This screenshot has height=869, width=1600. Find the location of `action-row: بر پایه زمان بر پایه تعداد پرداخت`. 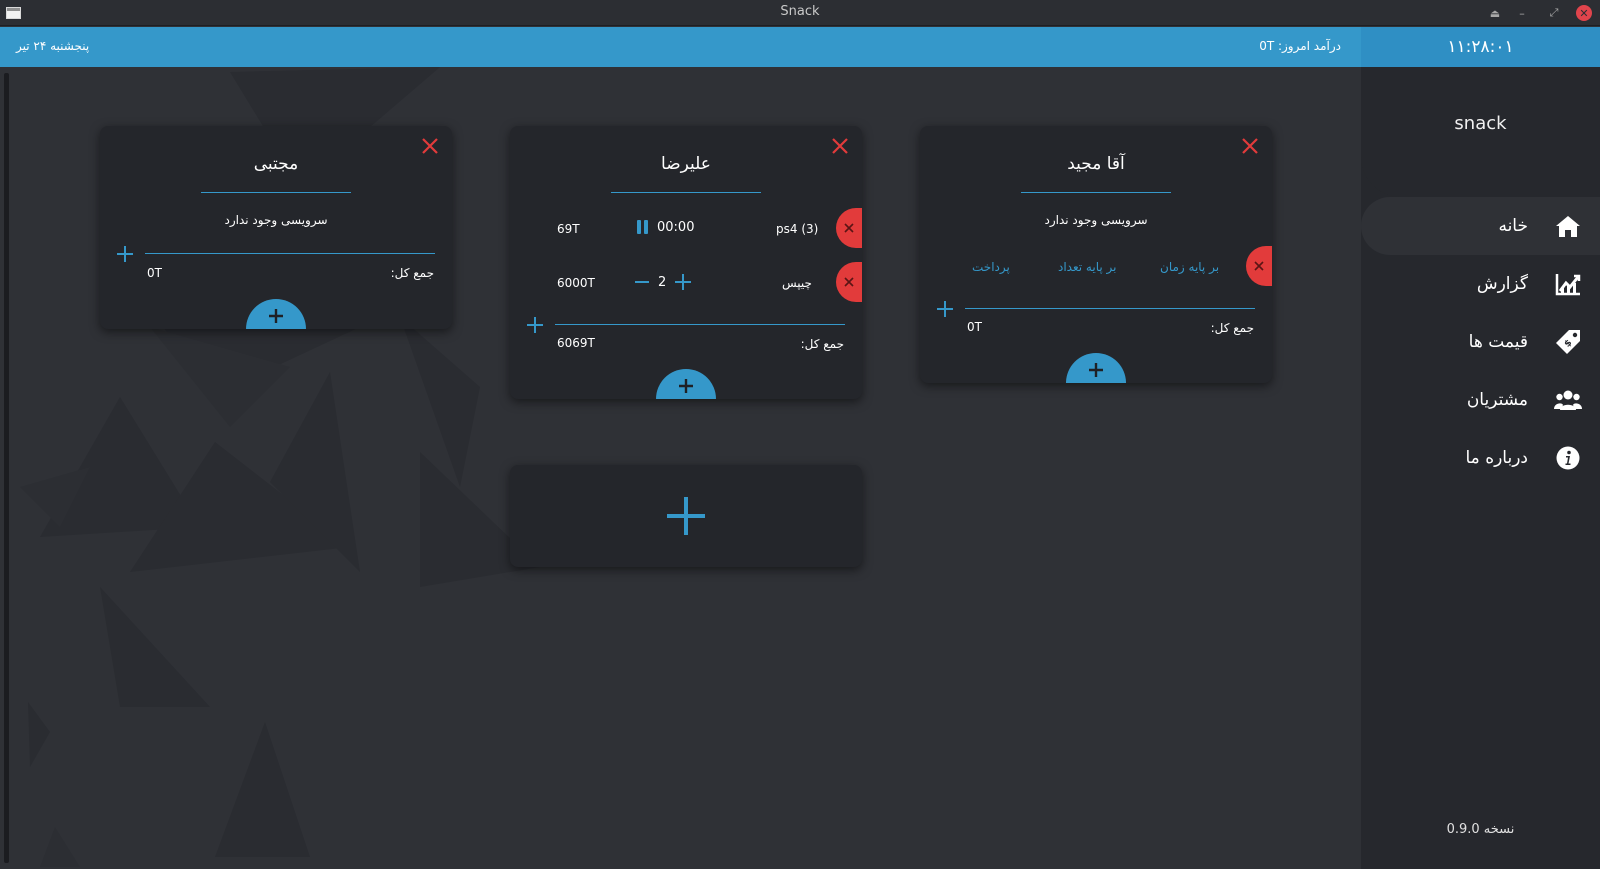

action-row: بر پایه زمان بر پایه تعداد پرداخت is located at coordinates (1096, 266).